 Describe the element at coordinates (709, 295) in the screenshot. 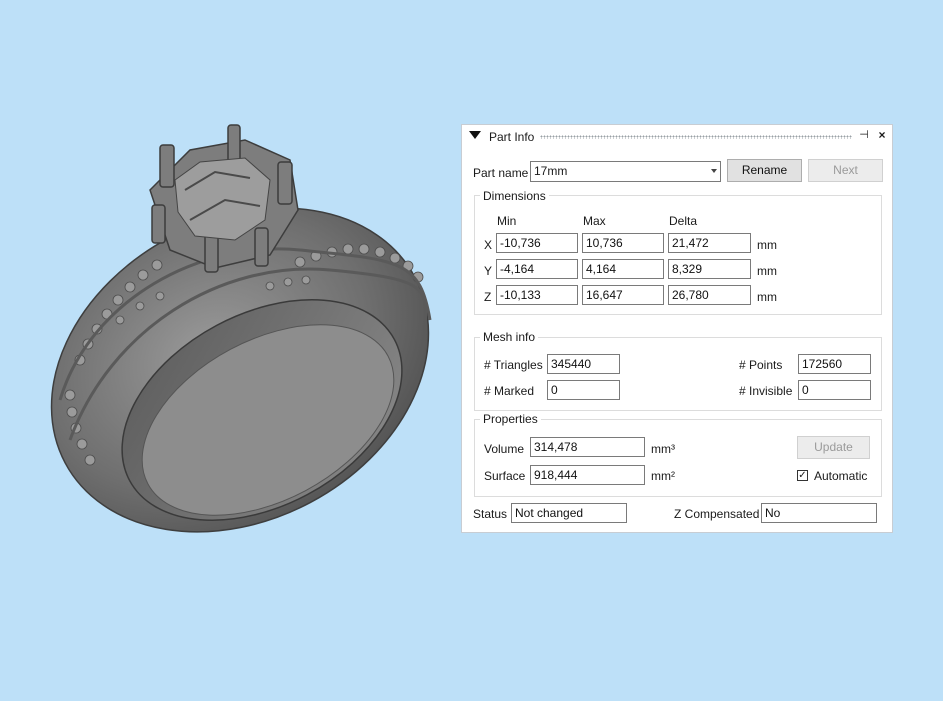

I see `z-delta-field: 26,780` at that location.